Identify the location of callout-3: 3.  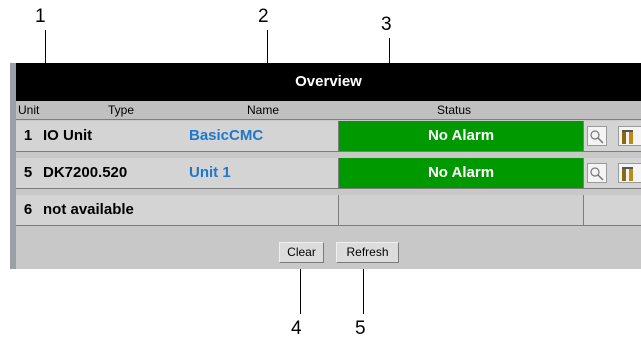
(386, 24).